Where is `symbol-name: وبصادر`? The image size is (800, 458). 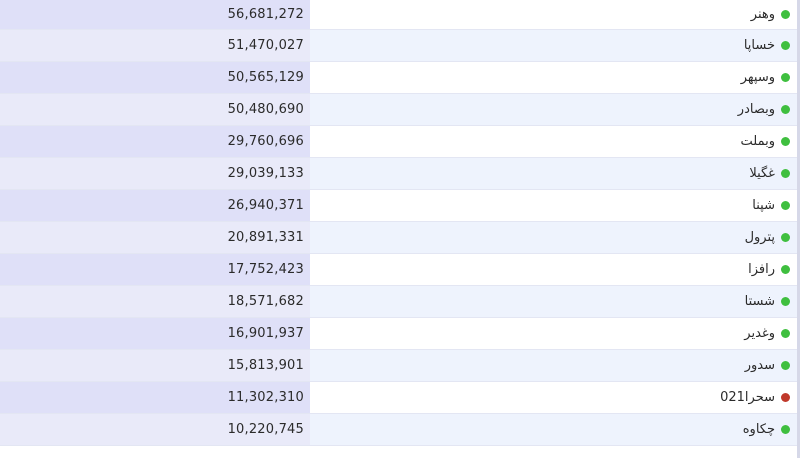 symbol-name: وبصادر is located at coordinates (756, 109).